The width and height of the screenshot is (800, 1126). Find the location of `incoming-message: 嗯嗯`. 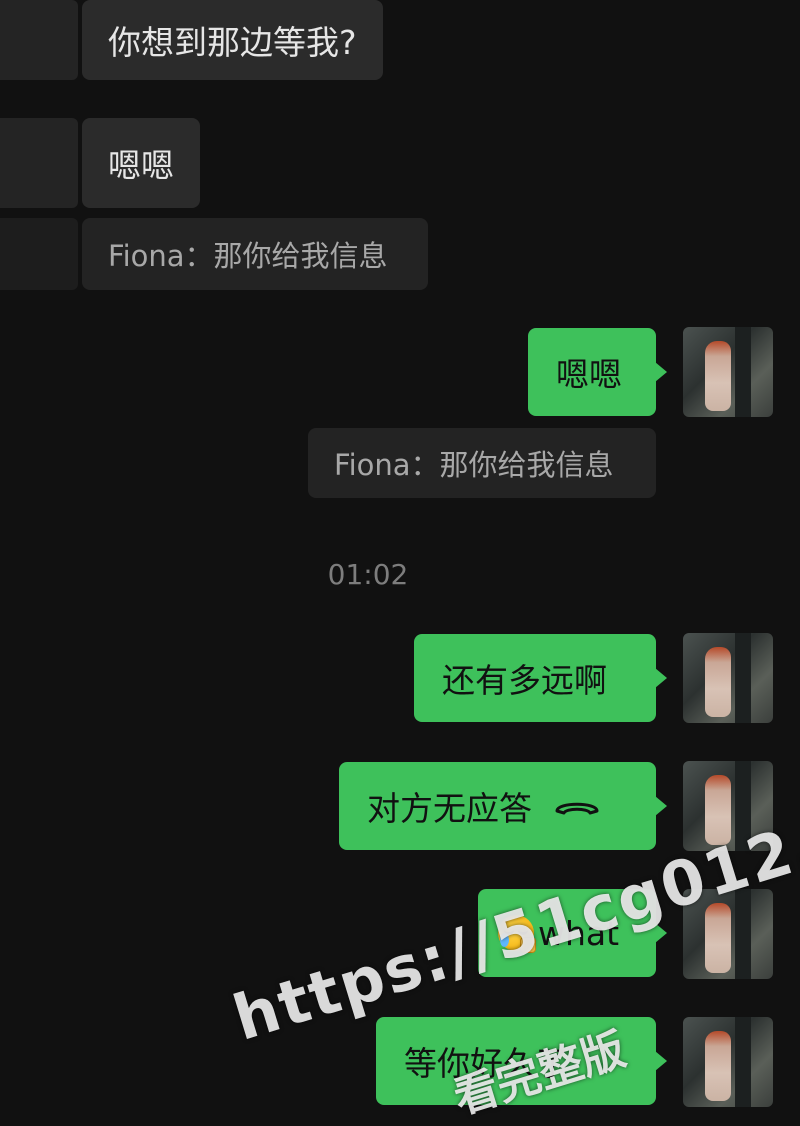

incoming-message: 嗯嗯 is located at coordinates (141, 163).